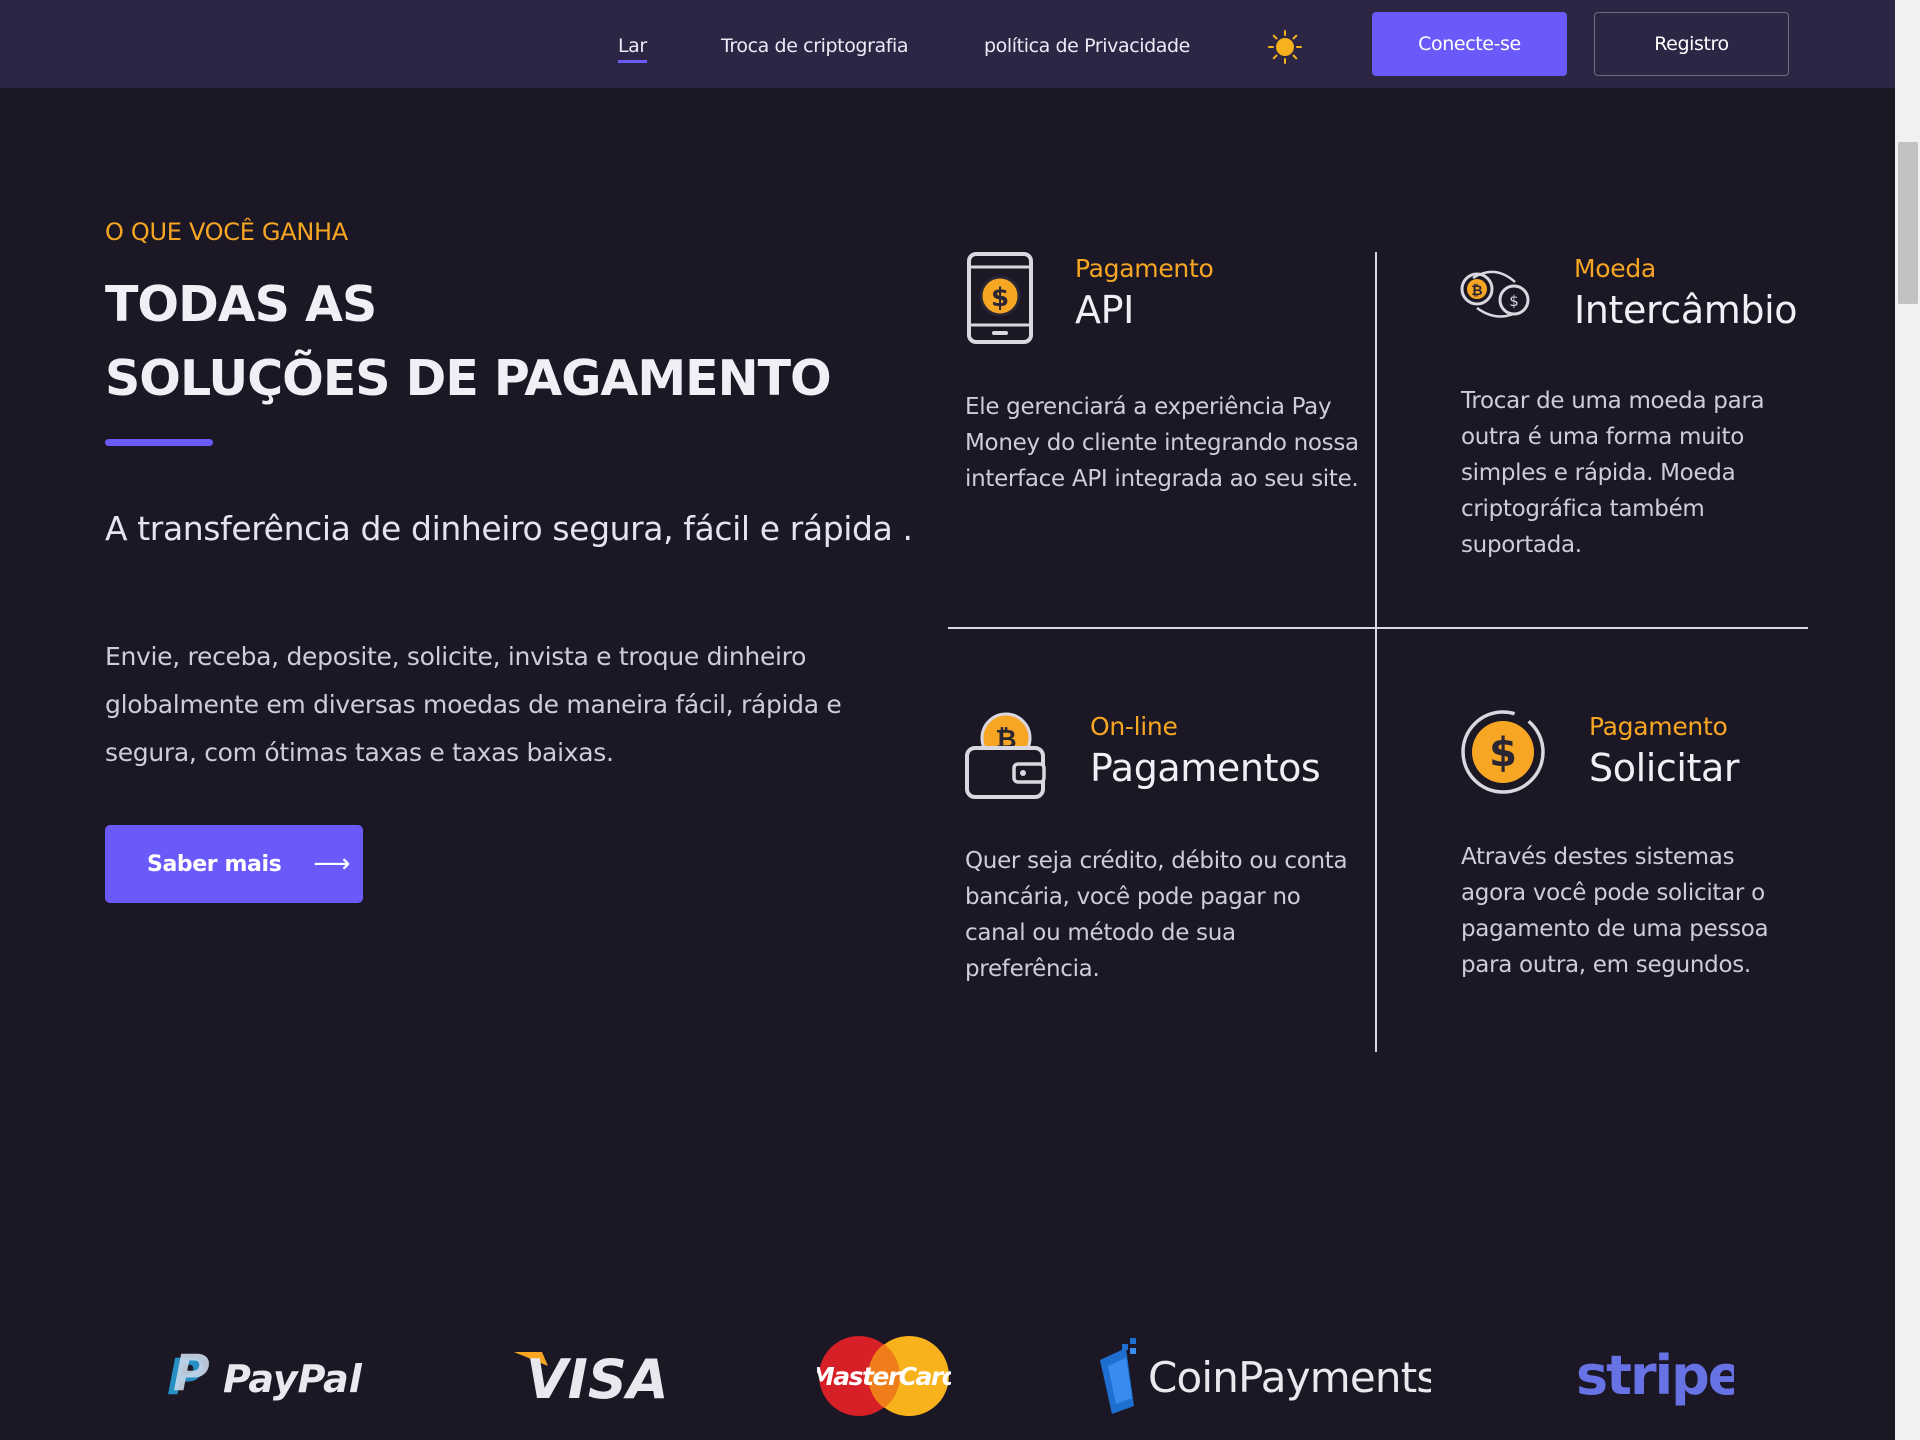 This screenshot has width=1920, height=1440. I want to click on nav-link-privacy-policy: política de Privacidade, so click(1087, 46).